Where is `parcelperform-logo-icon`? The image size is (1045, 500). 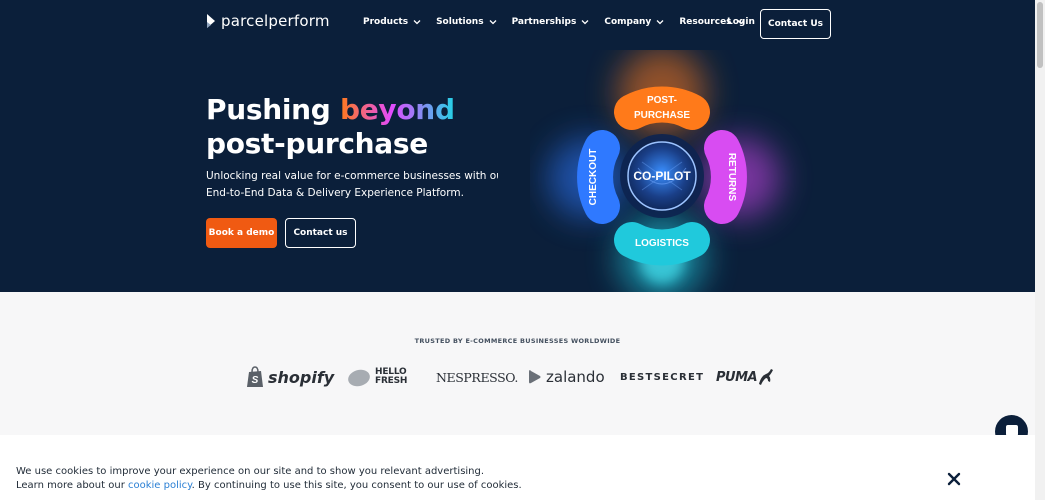
parcelperform-logo-icon is located at coordinates (211, 21).